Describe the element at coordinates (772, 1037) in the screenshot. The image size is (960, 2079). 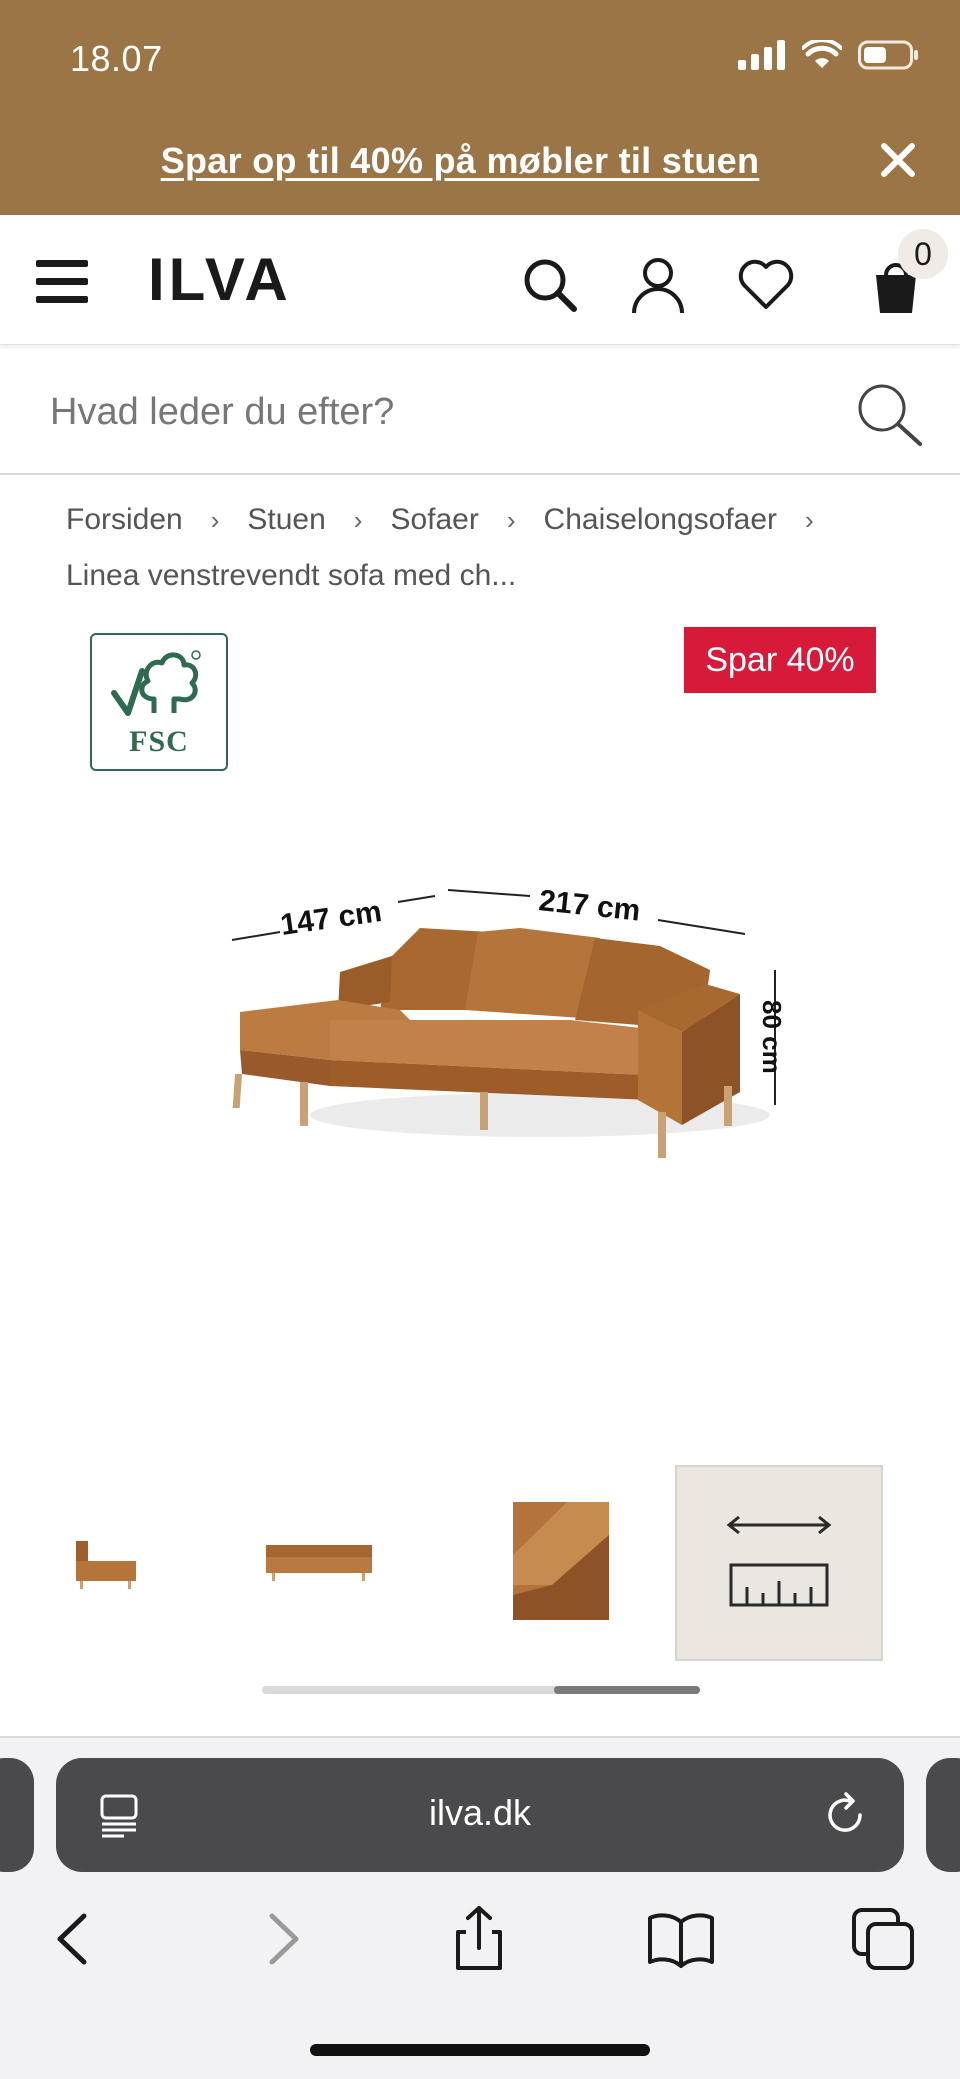
I see `dimension-height-label: 80 cm` at that location.